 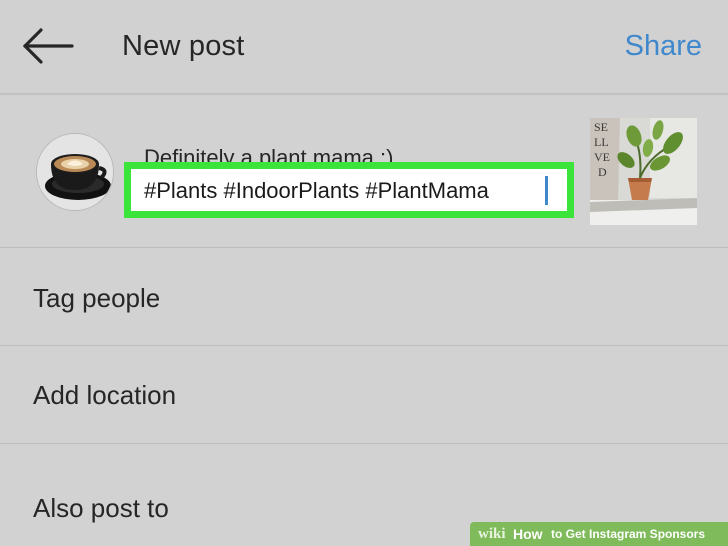 What do you see at coordinates (183, 46) in the screenshot?
I see `page-title: New post` at bounding box center [183, 46].